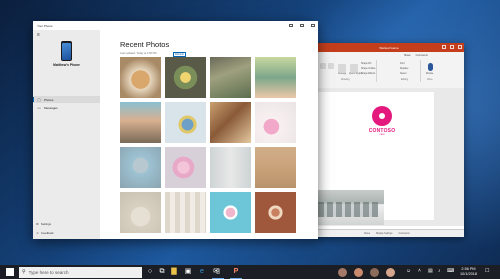 This screenshot has height=279, width=500. Describe the element at coordinates (409, 71) in the screenshot. I see `editing-group: Find Replace Select Editing` at that location.